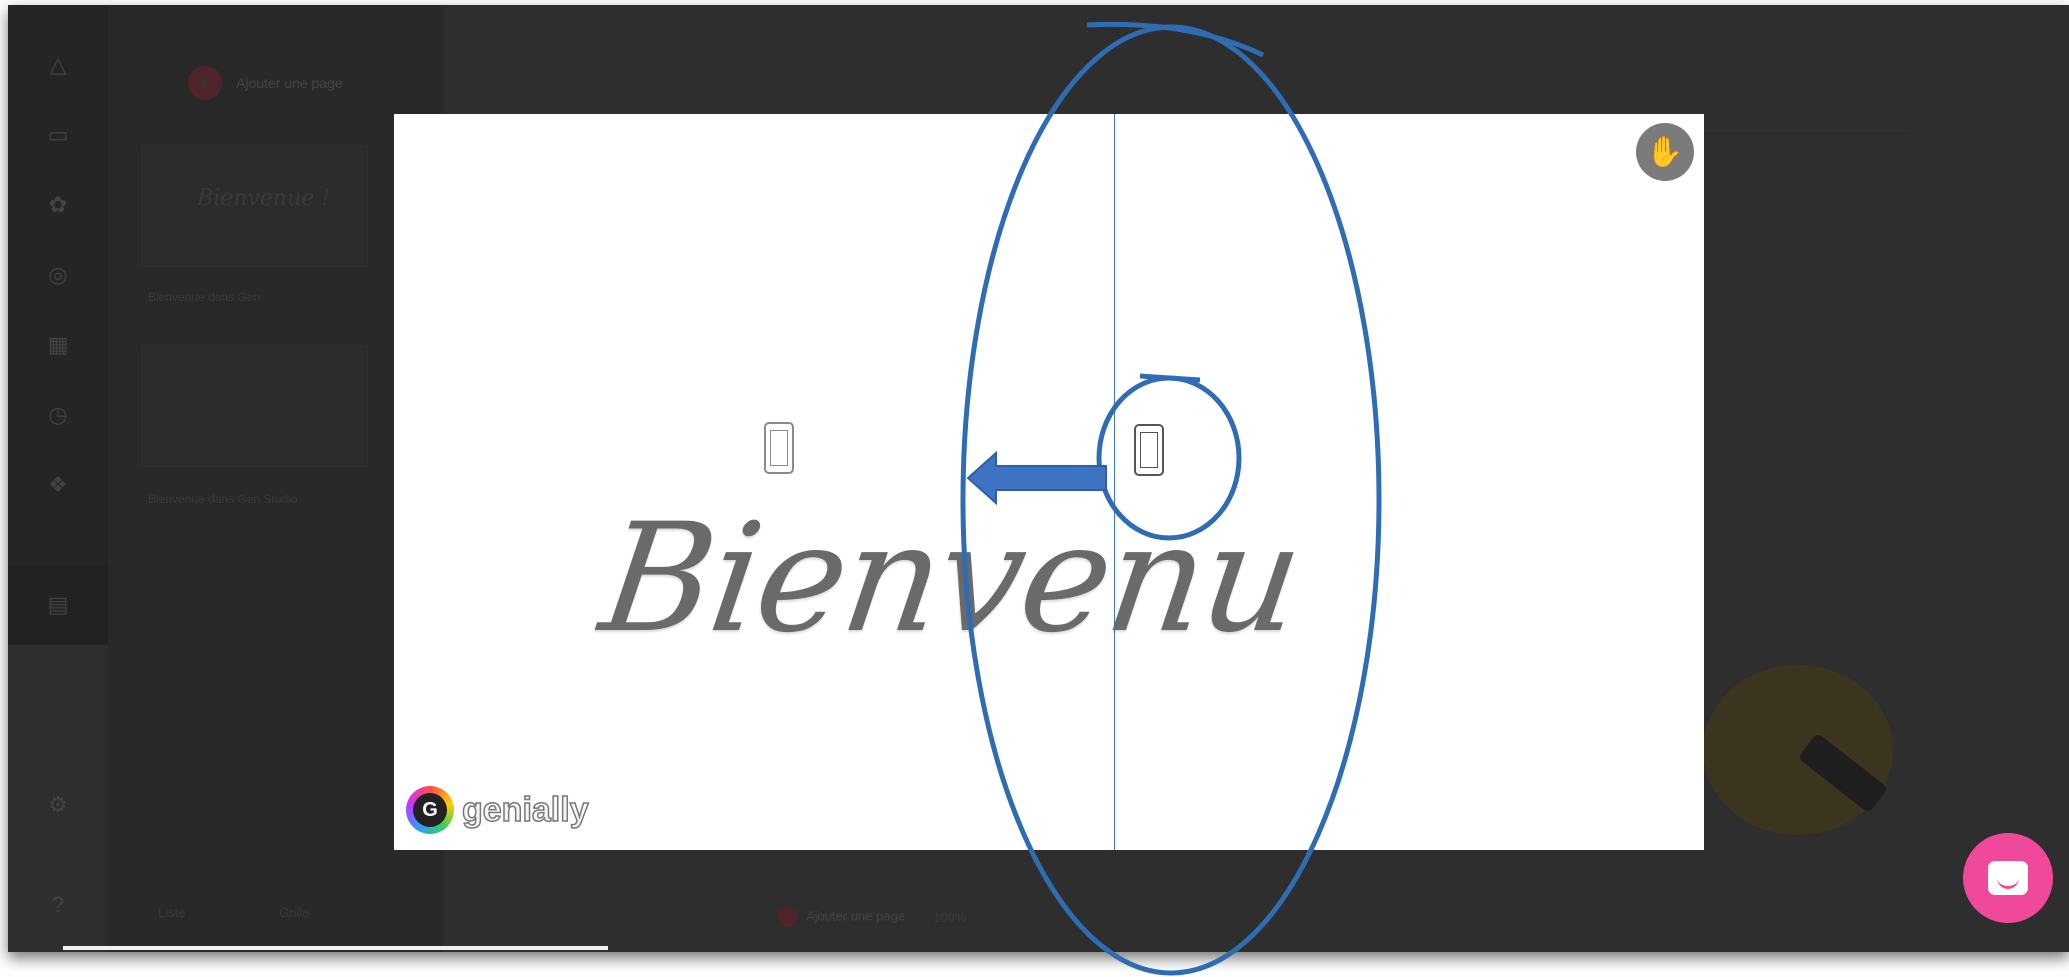 The image size is (2069, 977). What do you see at coordinates (1114, 482) in the screenshot?
I see `center-guide-line` at bounding box center [1114, 482].